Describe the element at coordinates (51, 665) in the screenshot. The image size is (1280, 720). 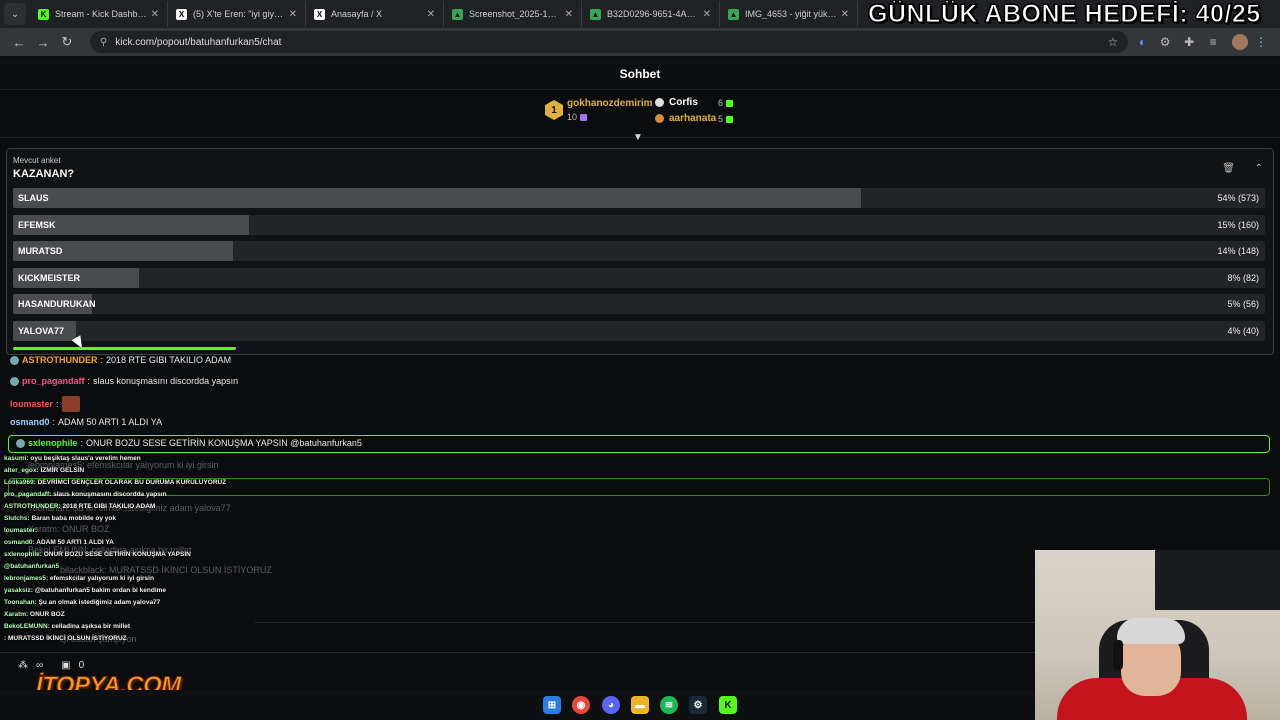
I see `chat-input-bar: ⁂ ∞ ▣ 0` at that location.